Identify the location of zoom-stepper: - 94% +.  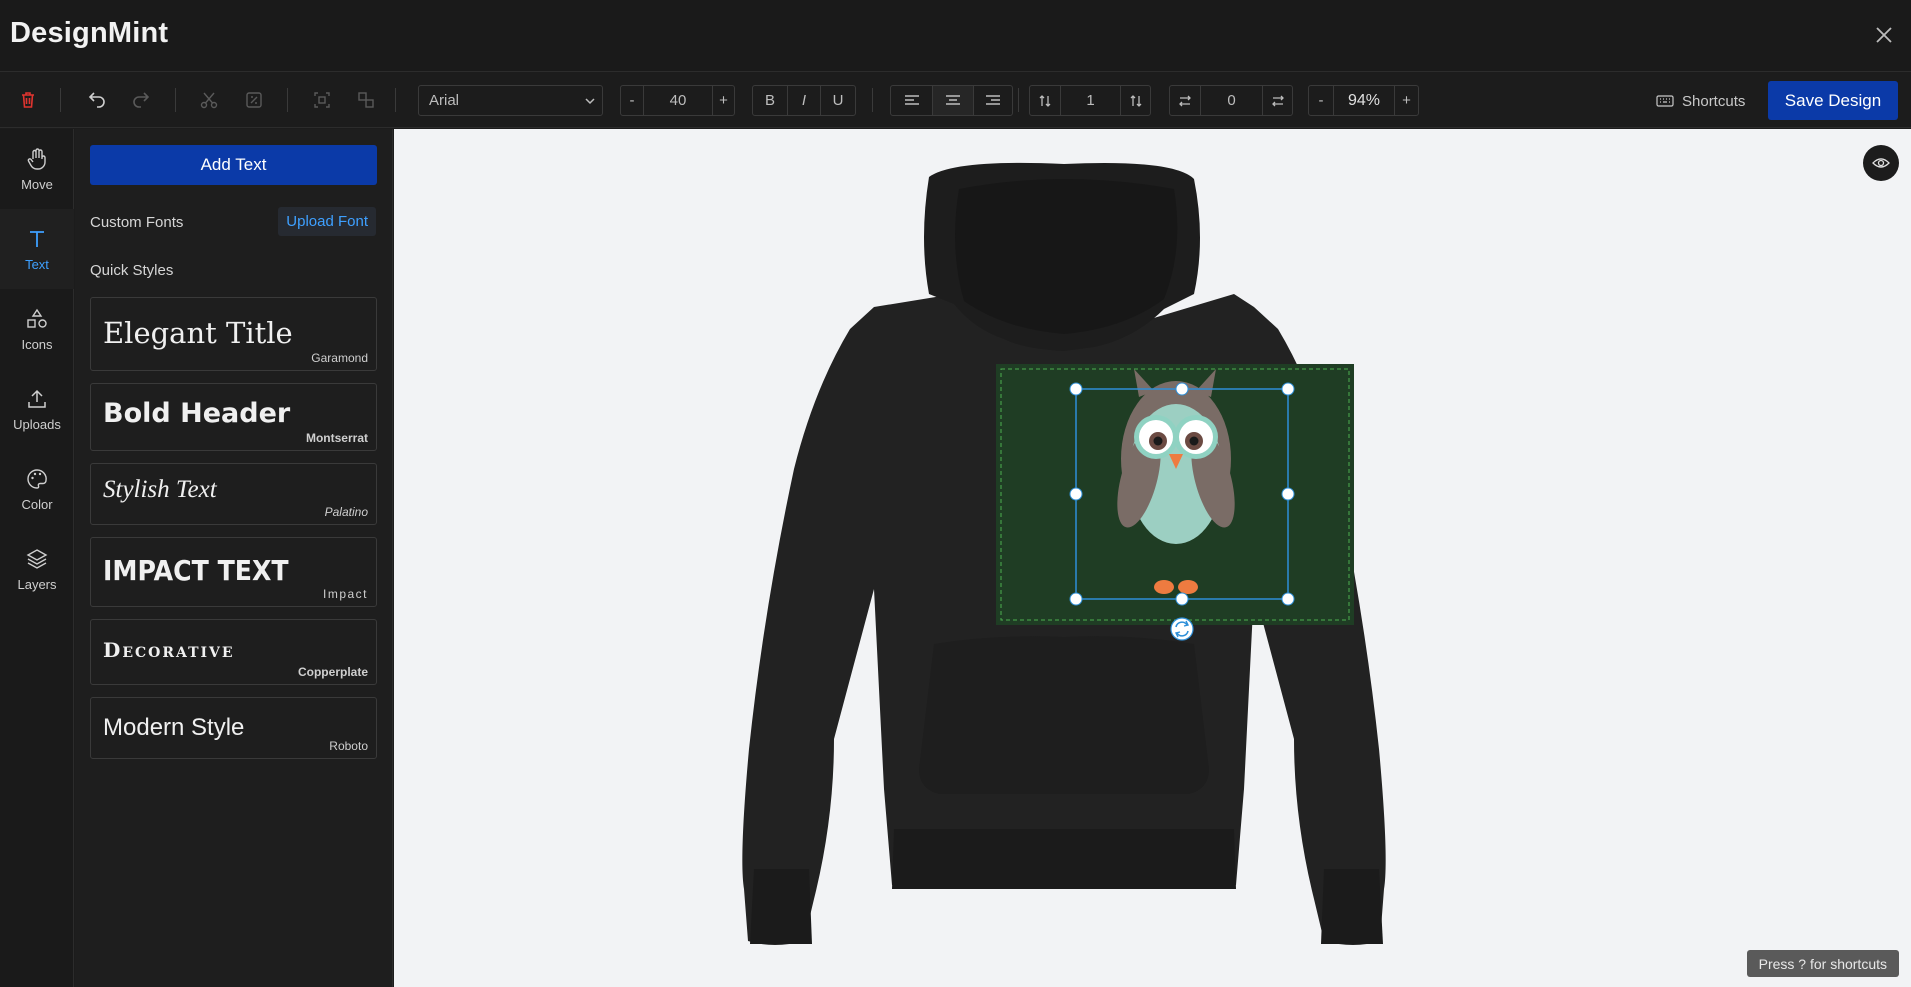
(1363, 100).